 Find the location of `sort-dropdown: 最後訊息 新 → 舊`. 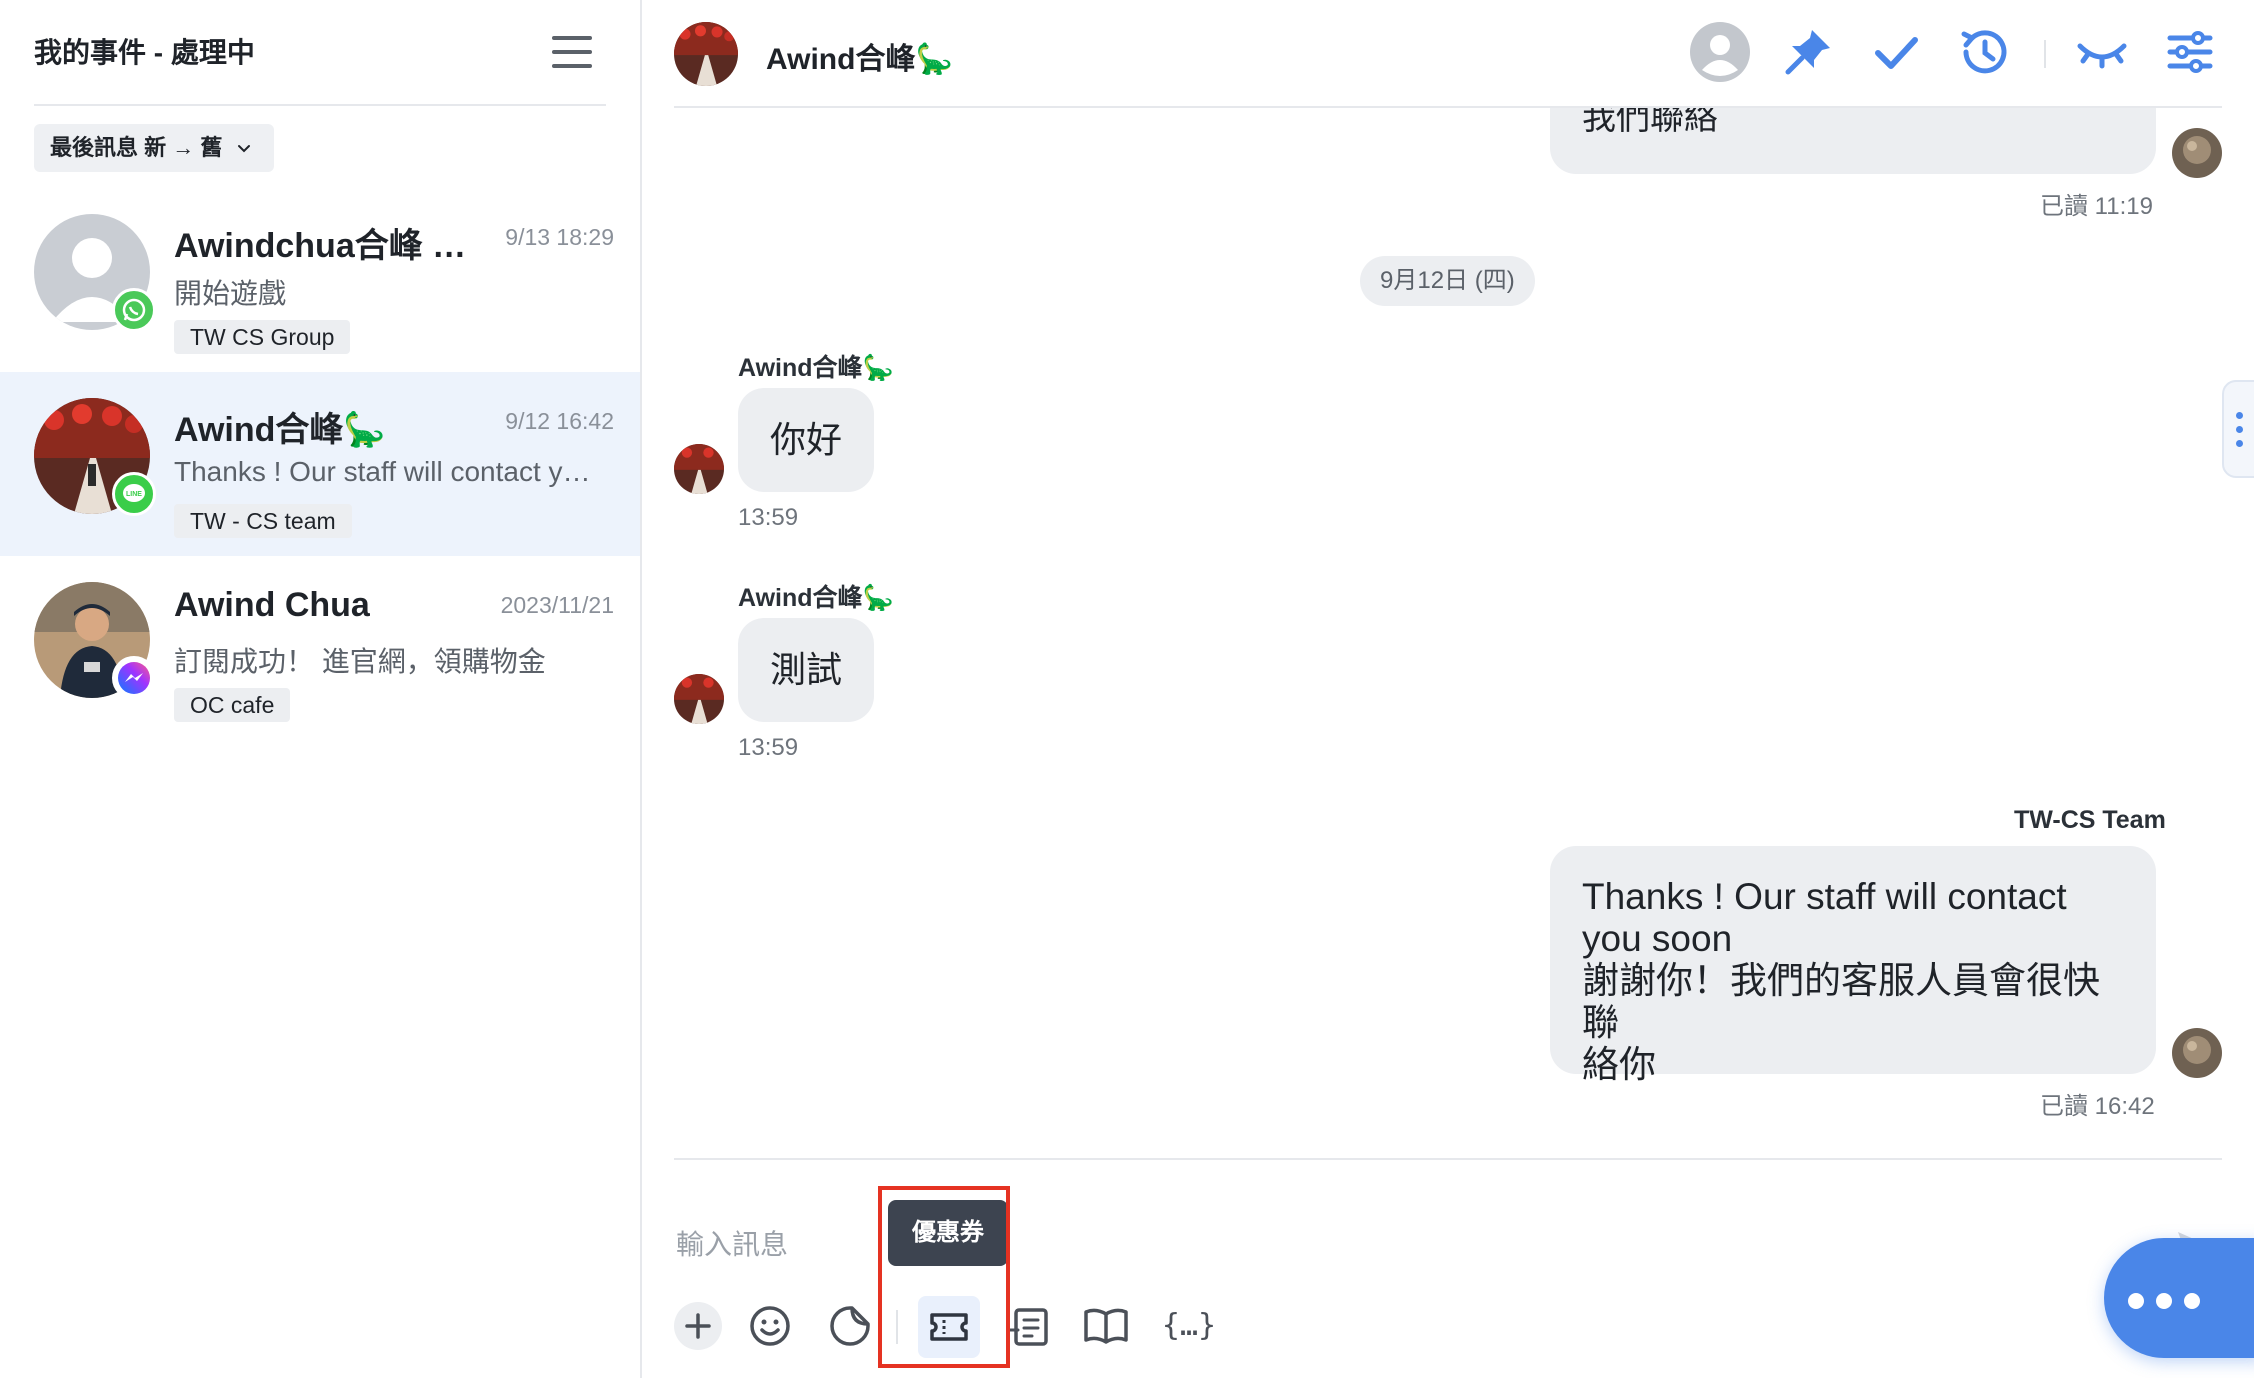

sort-dropdown: 最後訊息 新 → 舊 is located at coordinates (154, 148).